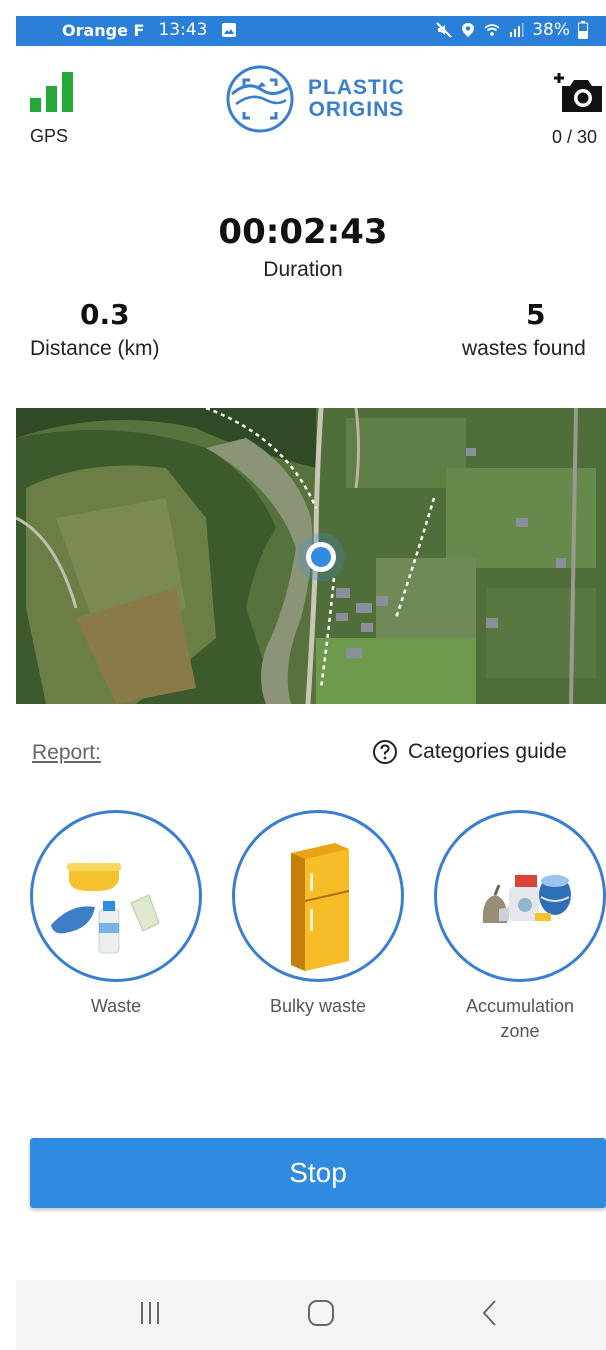 The height and width of the screenshot is (1350, 606). I want to click on photo-count: 0 / 30, so click(575, 137).